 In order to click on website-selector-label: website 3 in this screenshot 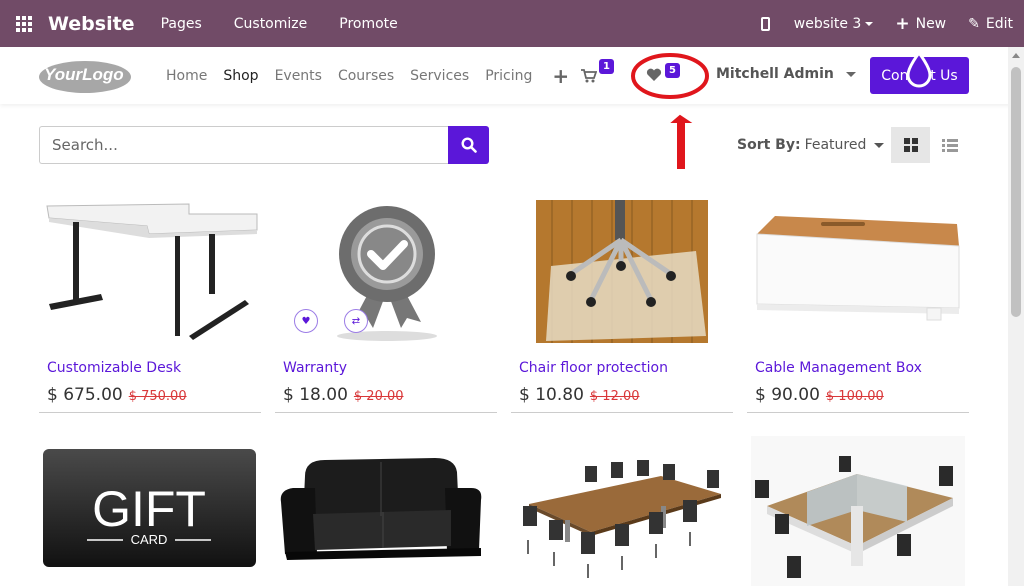, I will do `click(827, 23)`.